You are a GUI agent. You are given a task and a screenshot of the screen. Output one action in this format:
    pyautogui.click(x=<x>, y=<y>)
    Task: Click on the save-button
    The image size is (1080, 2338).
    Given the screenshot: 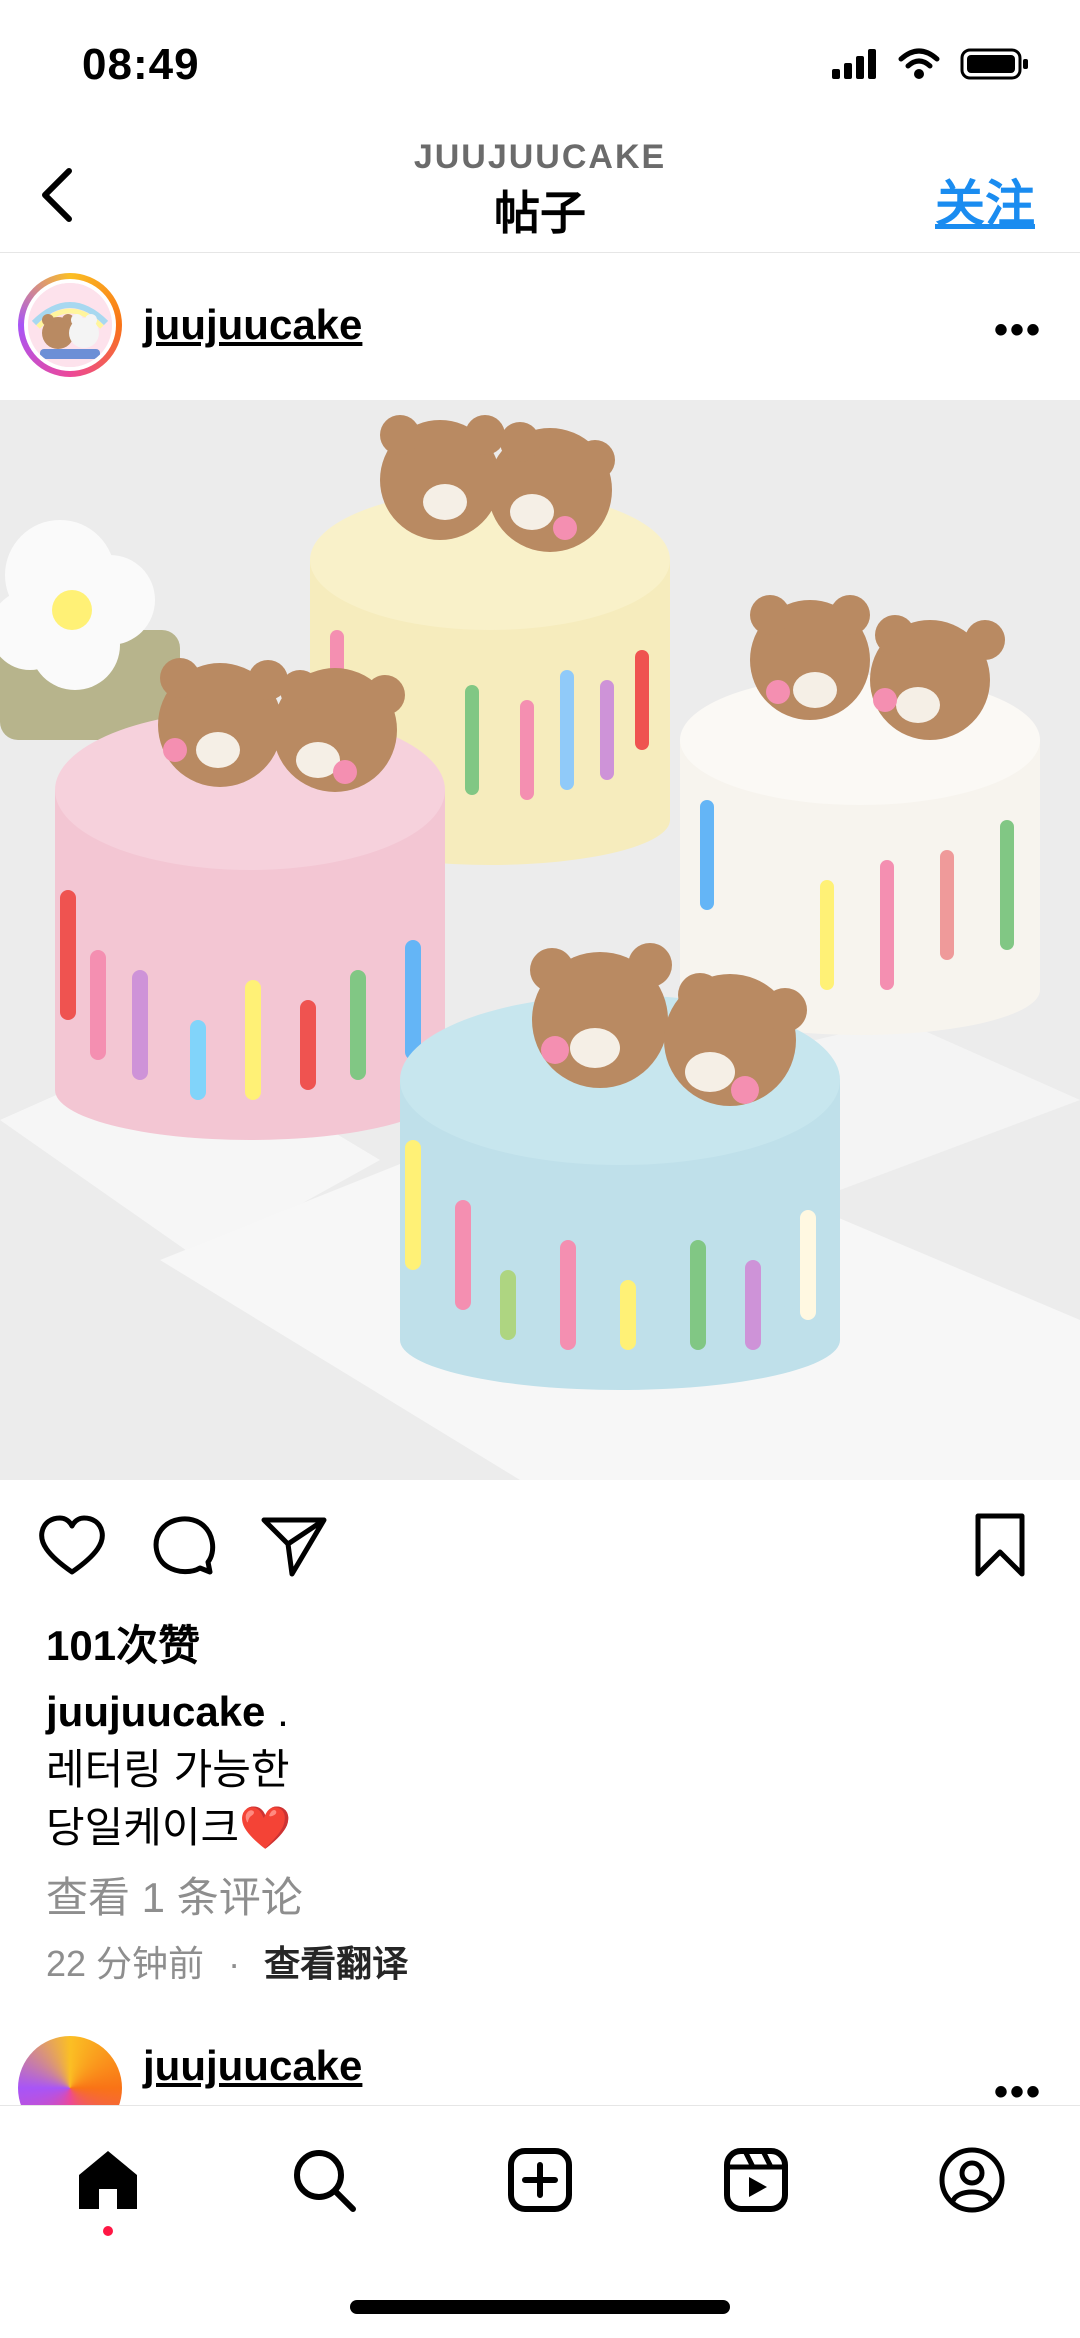 What is the action you would take?
    pyautogui.click(x=1000, y=1548)
    